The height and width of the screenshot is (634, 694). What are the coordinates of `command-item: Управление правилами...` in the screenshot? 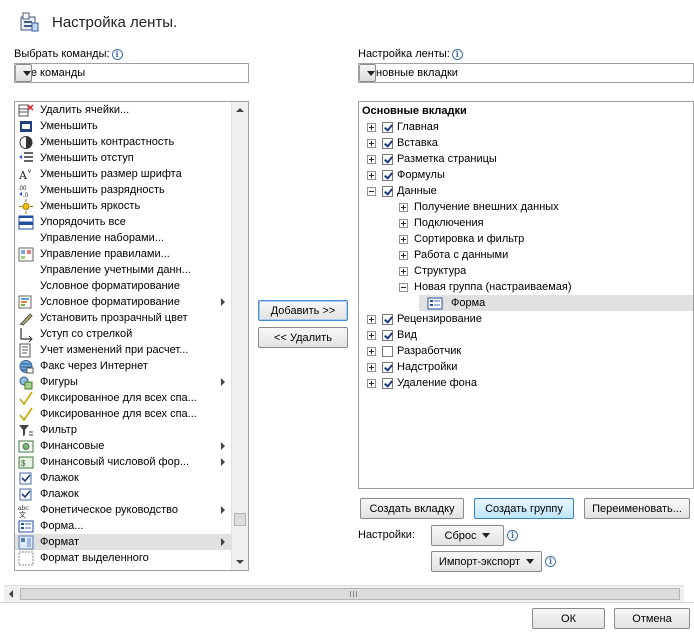 It's located at (123, 254).